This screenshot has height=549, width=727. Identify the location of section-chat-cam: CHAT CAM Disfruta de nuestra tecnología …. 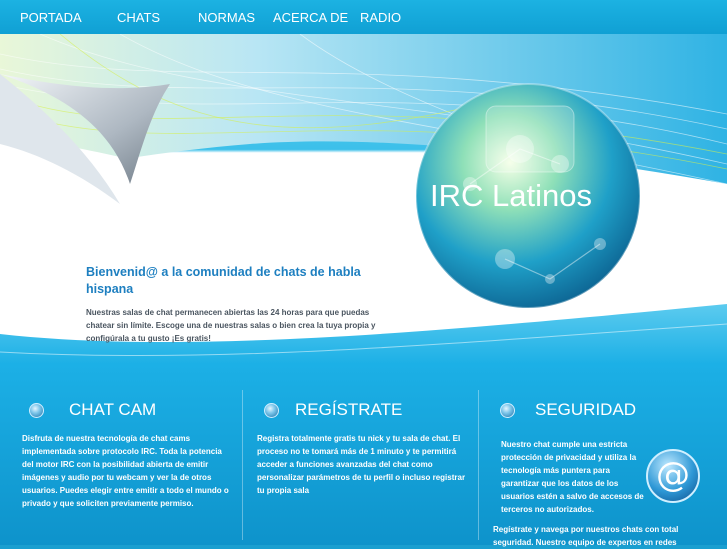
(121, 454).